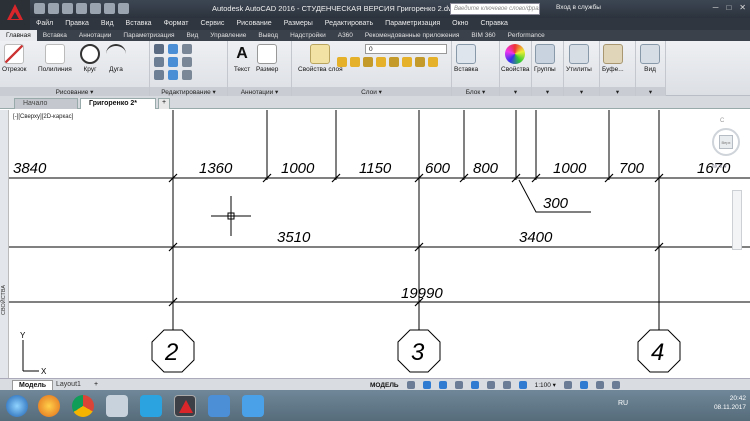  Describe the element at coordinates (394, 62) in the screenshot. I see `layer-match-icon` at that location.